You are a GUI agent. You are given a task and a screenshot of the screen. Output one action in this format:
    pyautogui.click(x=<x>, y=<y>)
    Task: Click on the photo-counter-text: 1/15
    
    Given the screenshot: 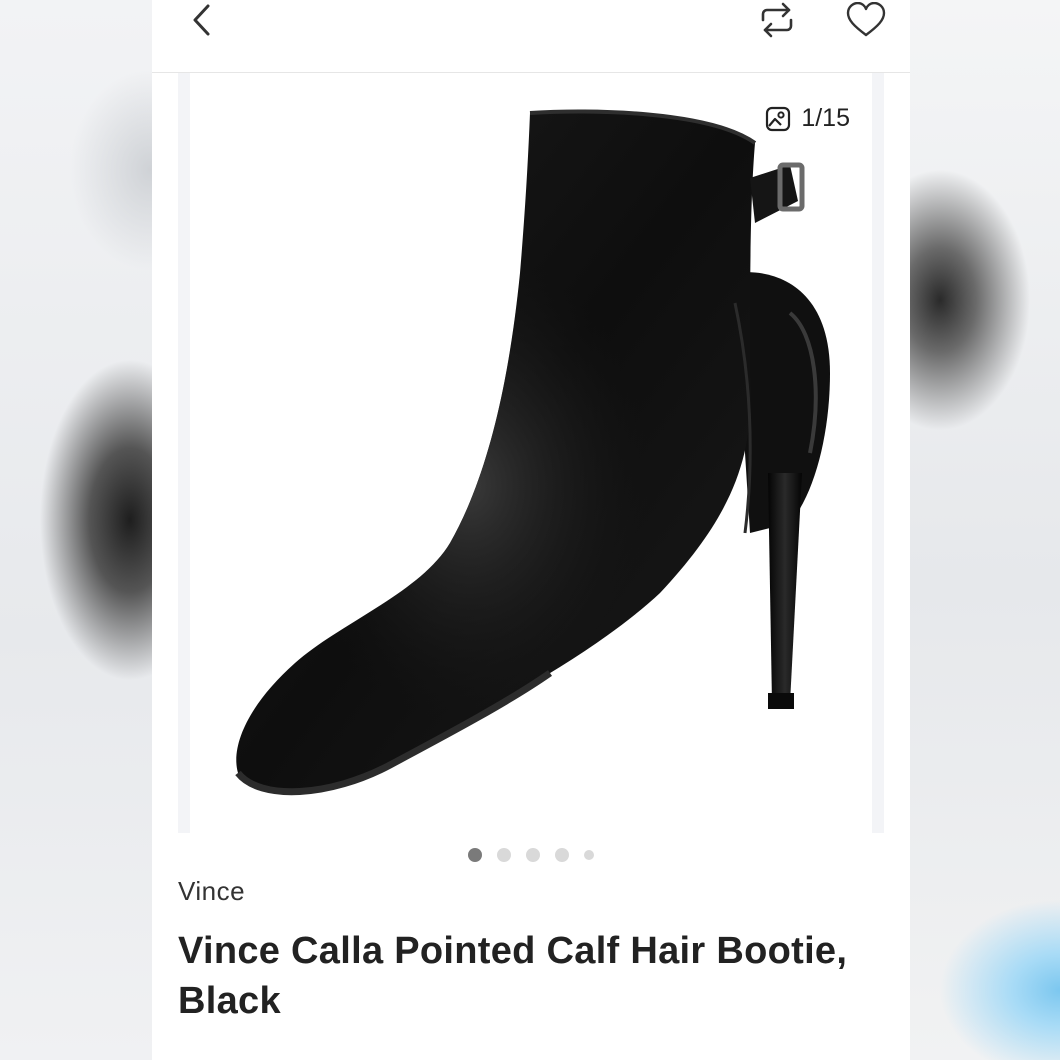 What is the action you would take?
    pyautogui.click(x=825, y=117)
    